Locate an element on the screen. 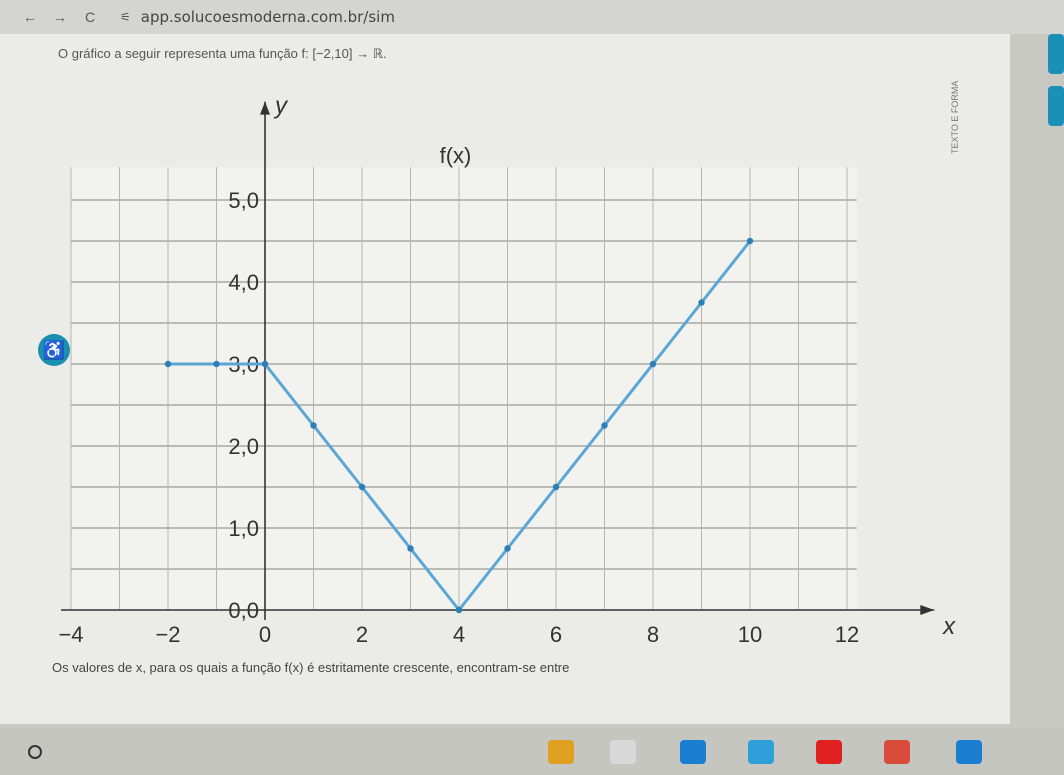  y-tick-label: 1,0 is located at coordinates (243, 528).